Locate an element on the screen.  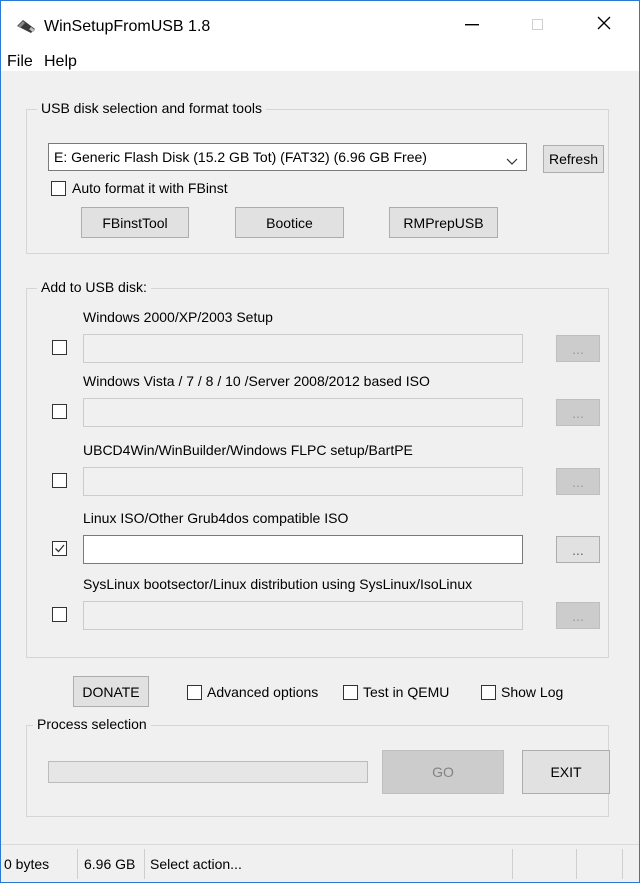
win-xp-setup-label: Windows 2000/XP/2003 Setup is located at coordinates (178, 317).